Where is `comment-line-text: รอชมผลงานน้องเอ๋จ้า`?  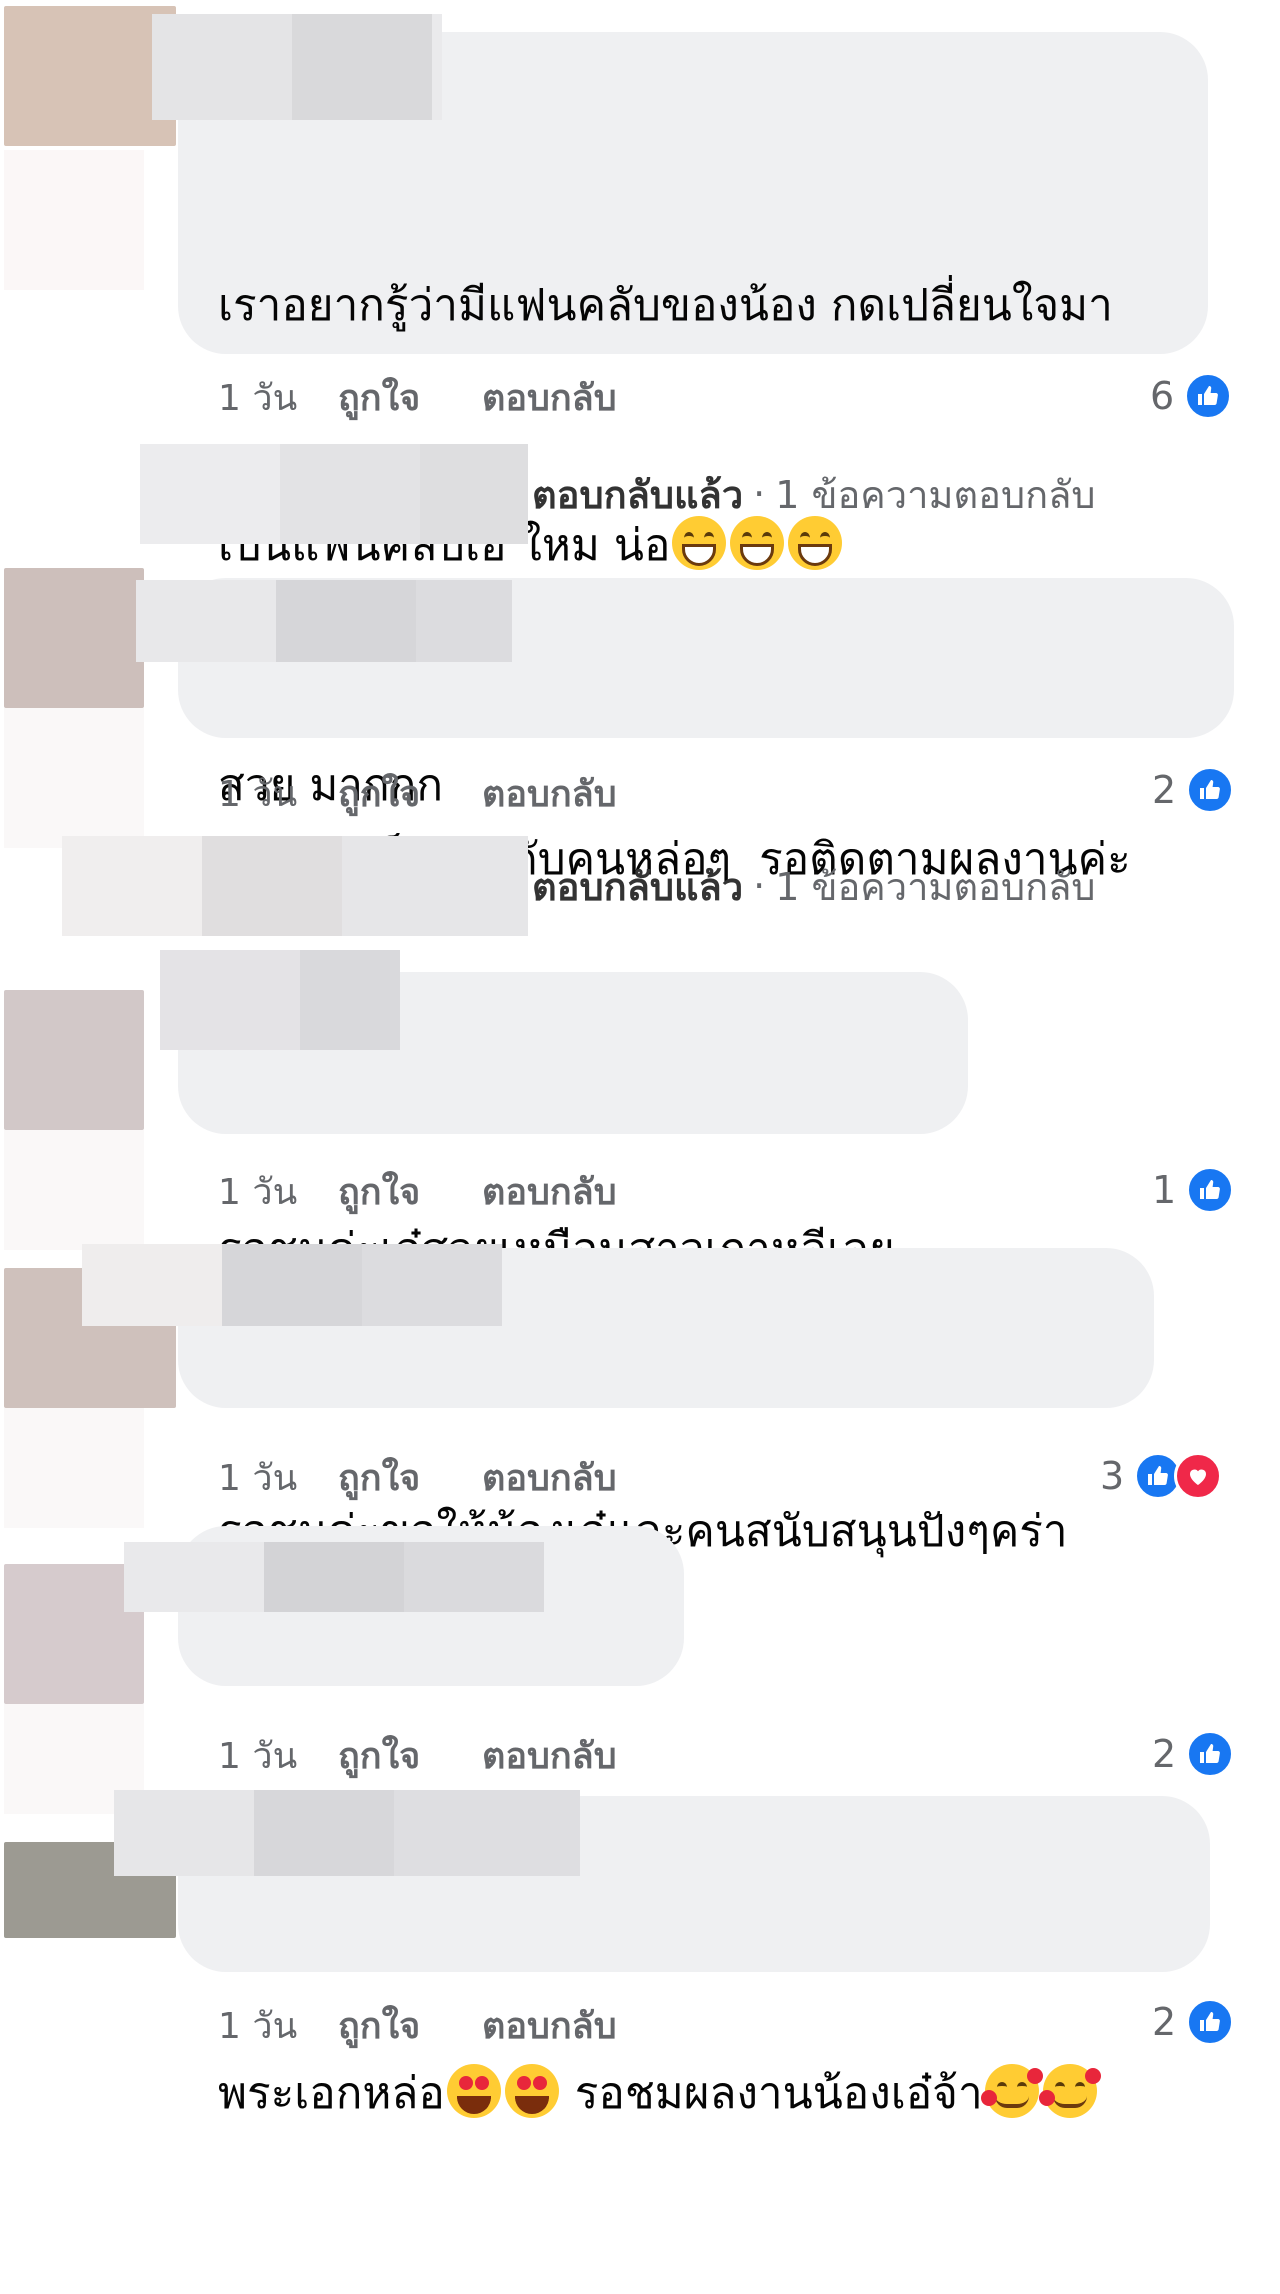
comment-line-text: รอชมผลงานน้องเอ๋จ้า is located at coordinates (778, 2093).